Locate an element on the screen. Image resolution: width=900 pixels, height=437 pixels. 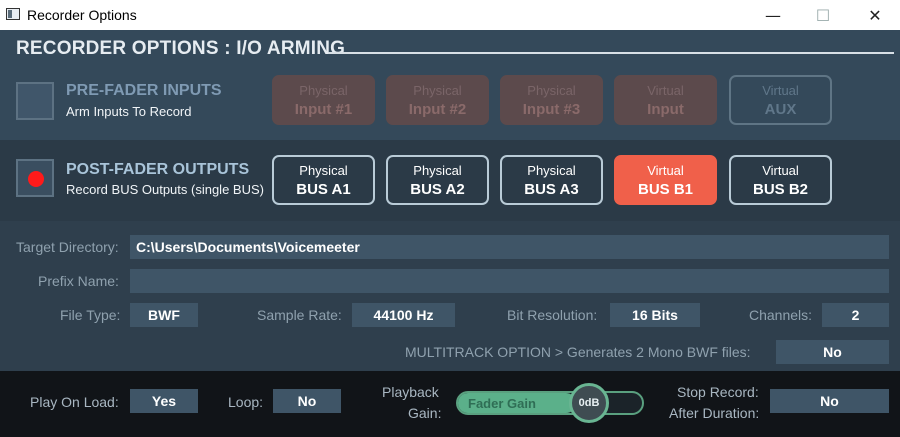
header-divider is located at coordinates (611, 53).